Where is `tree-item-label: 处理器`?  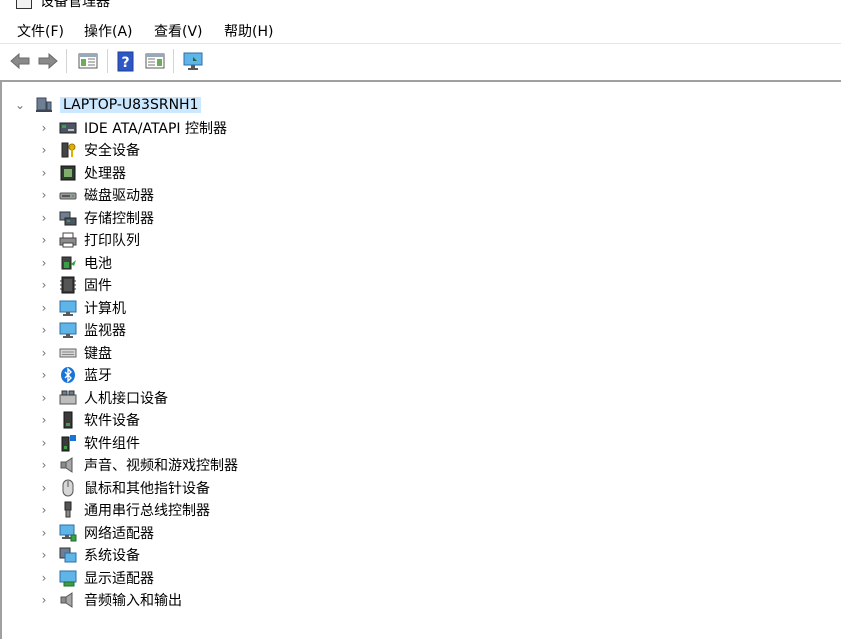 tree-item-label: 处理器 is located at coordinates (105, 173).